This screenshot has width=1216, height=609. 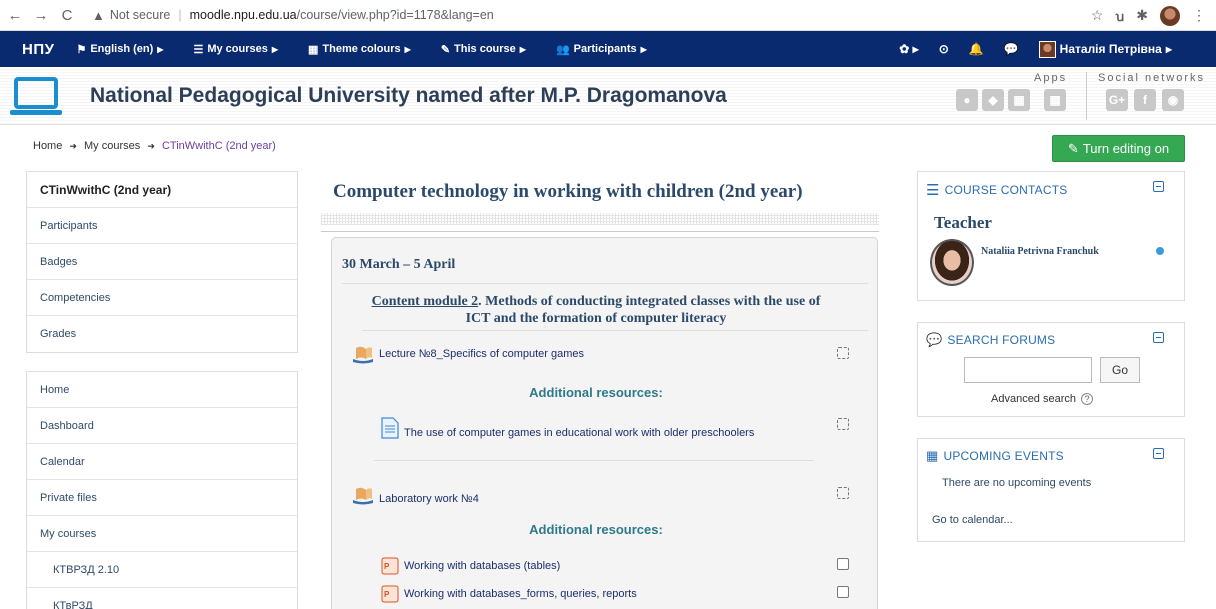 I want to click on extension-icon: ꭒ, so click(x=1119, y=16).